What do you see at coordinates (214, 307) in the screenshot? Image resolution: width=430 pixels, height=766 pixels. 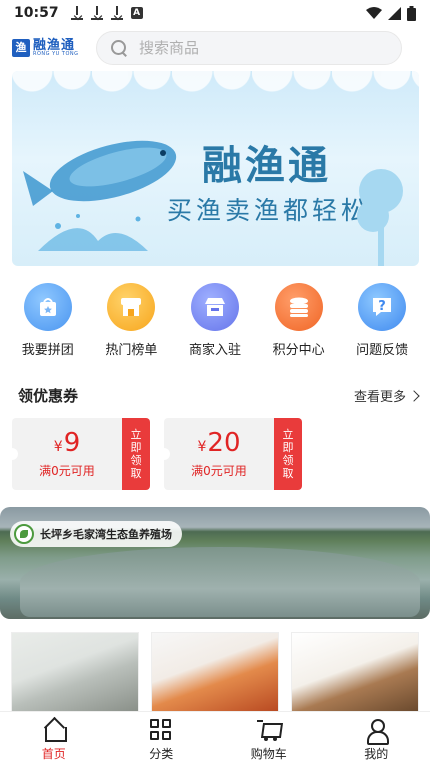 I see `store-icon` at bounding box center [214, 307].